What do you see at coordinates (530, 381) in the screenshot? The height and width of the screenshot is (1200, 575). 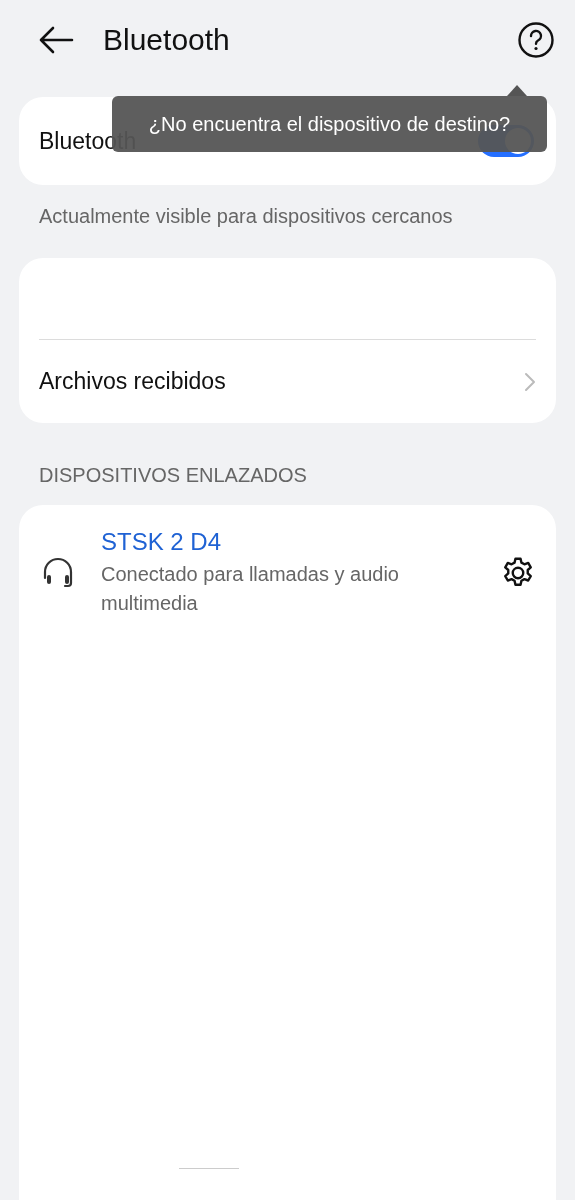 I see `chevron-right-icon` at bounding box center [530, 381].